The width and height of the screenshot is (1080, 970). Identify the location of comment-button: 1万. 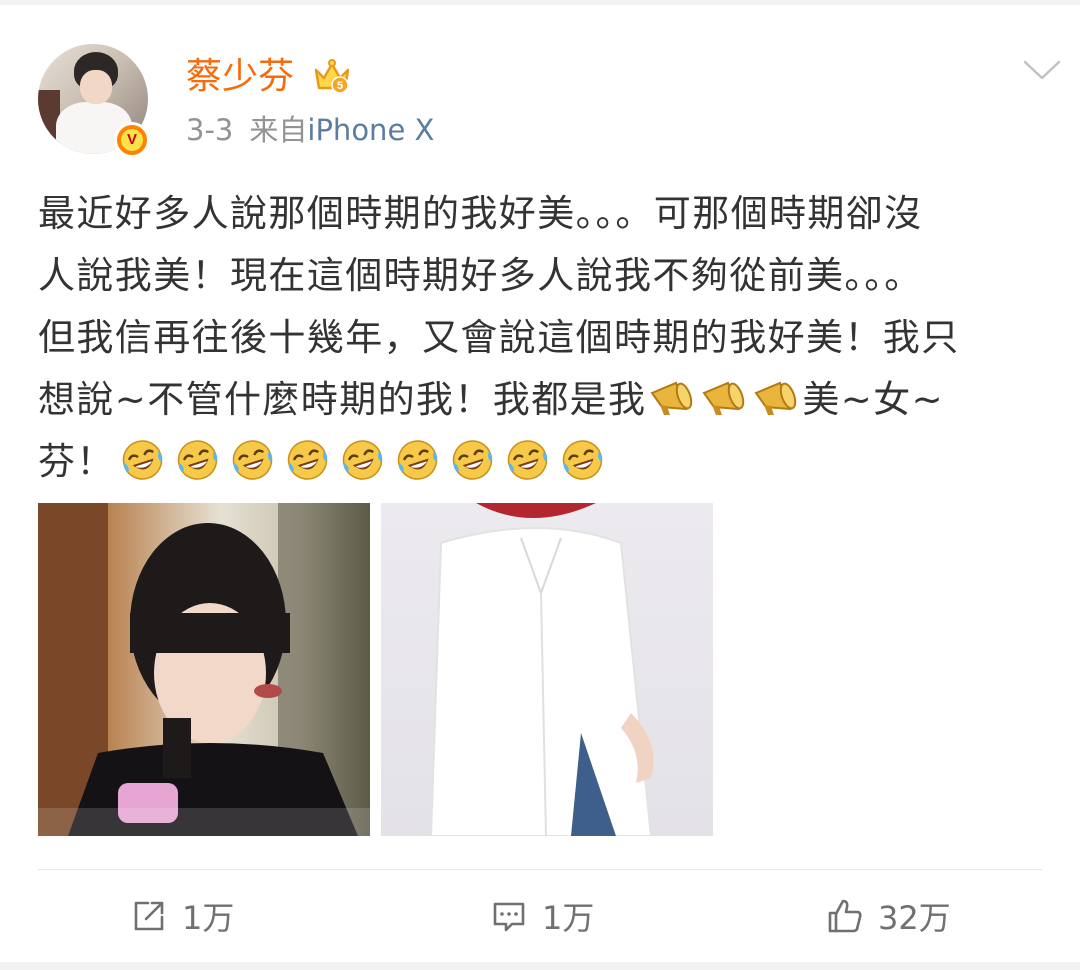
(542, 916).